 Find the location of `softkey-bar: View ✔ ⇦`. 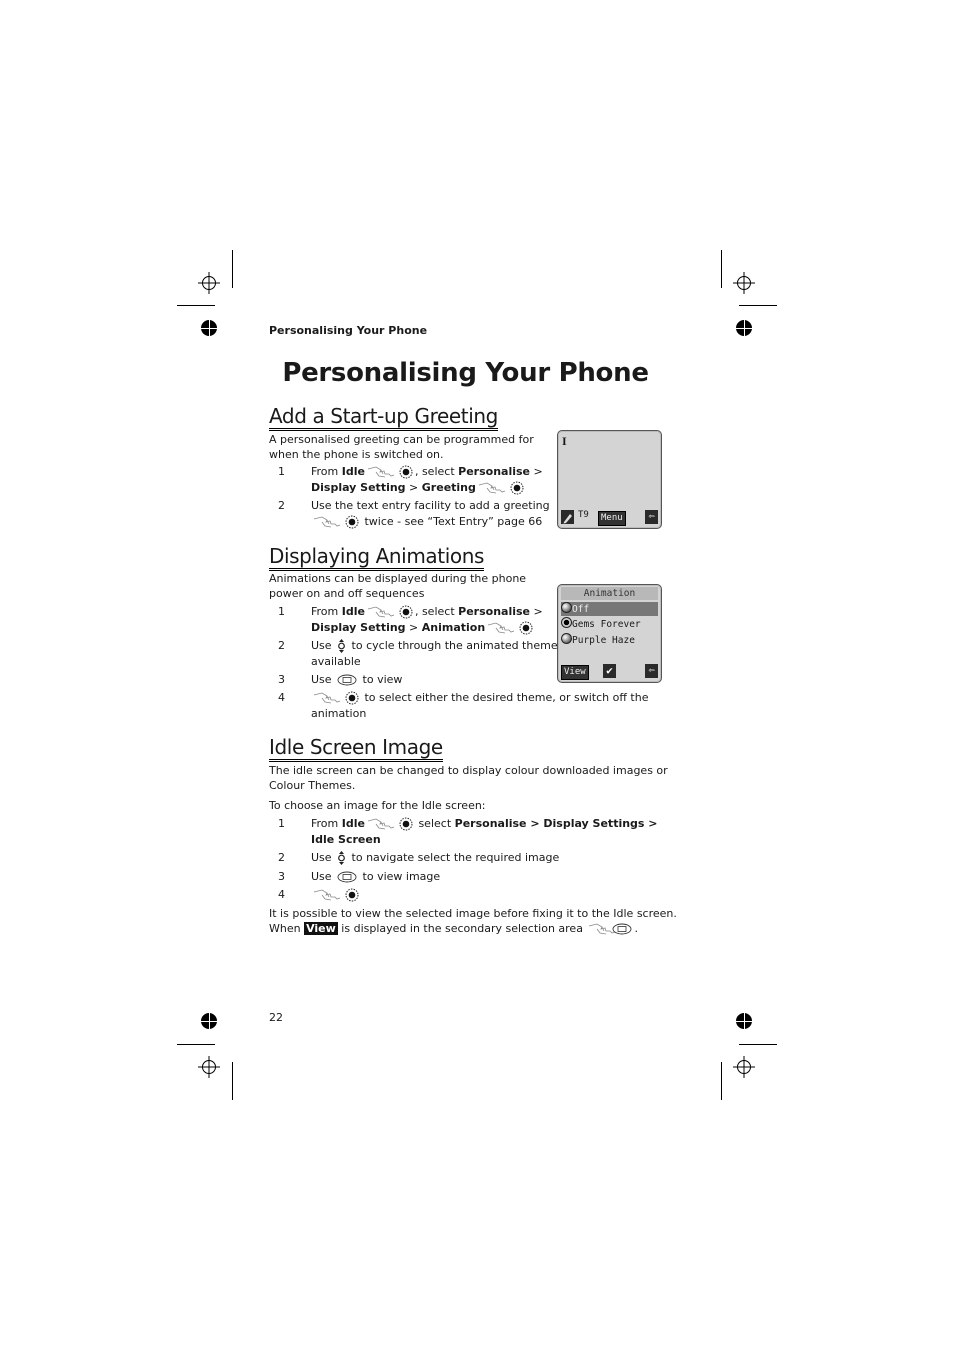

softkey-bar: View ✔ ⇦ is located at coordinates (609, 672).